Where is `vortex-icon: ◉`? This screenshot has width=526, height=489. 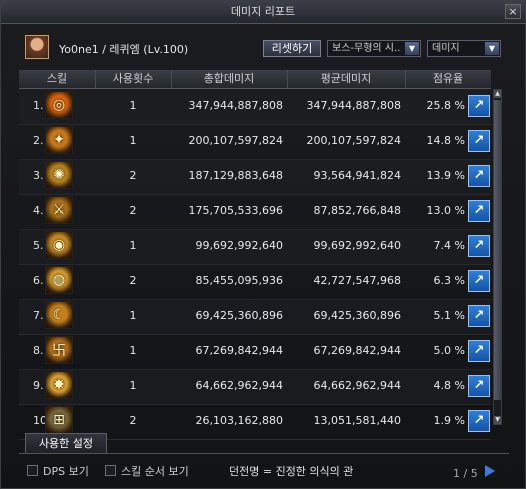 vortex-icon: ◉ is located at coordinates (59, 245).